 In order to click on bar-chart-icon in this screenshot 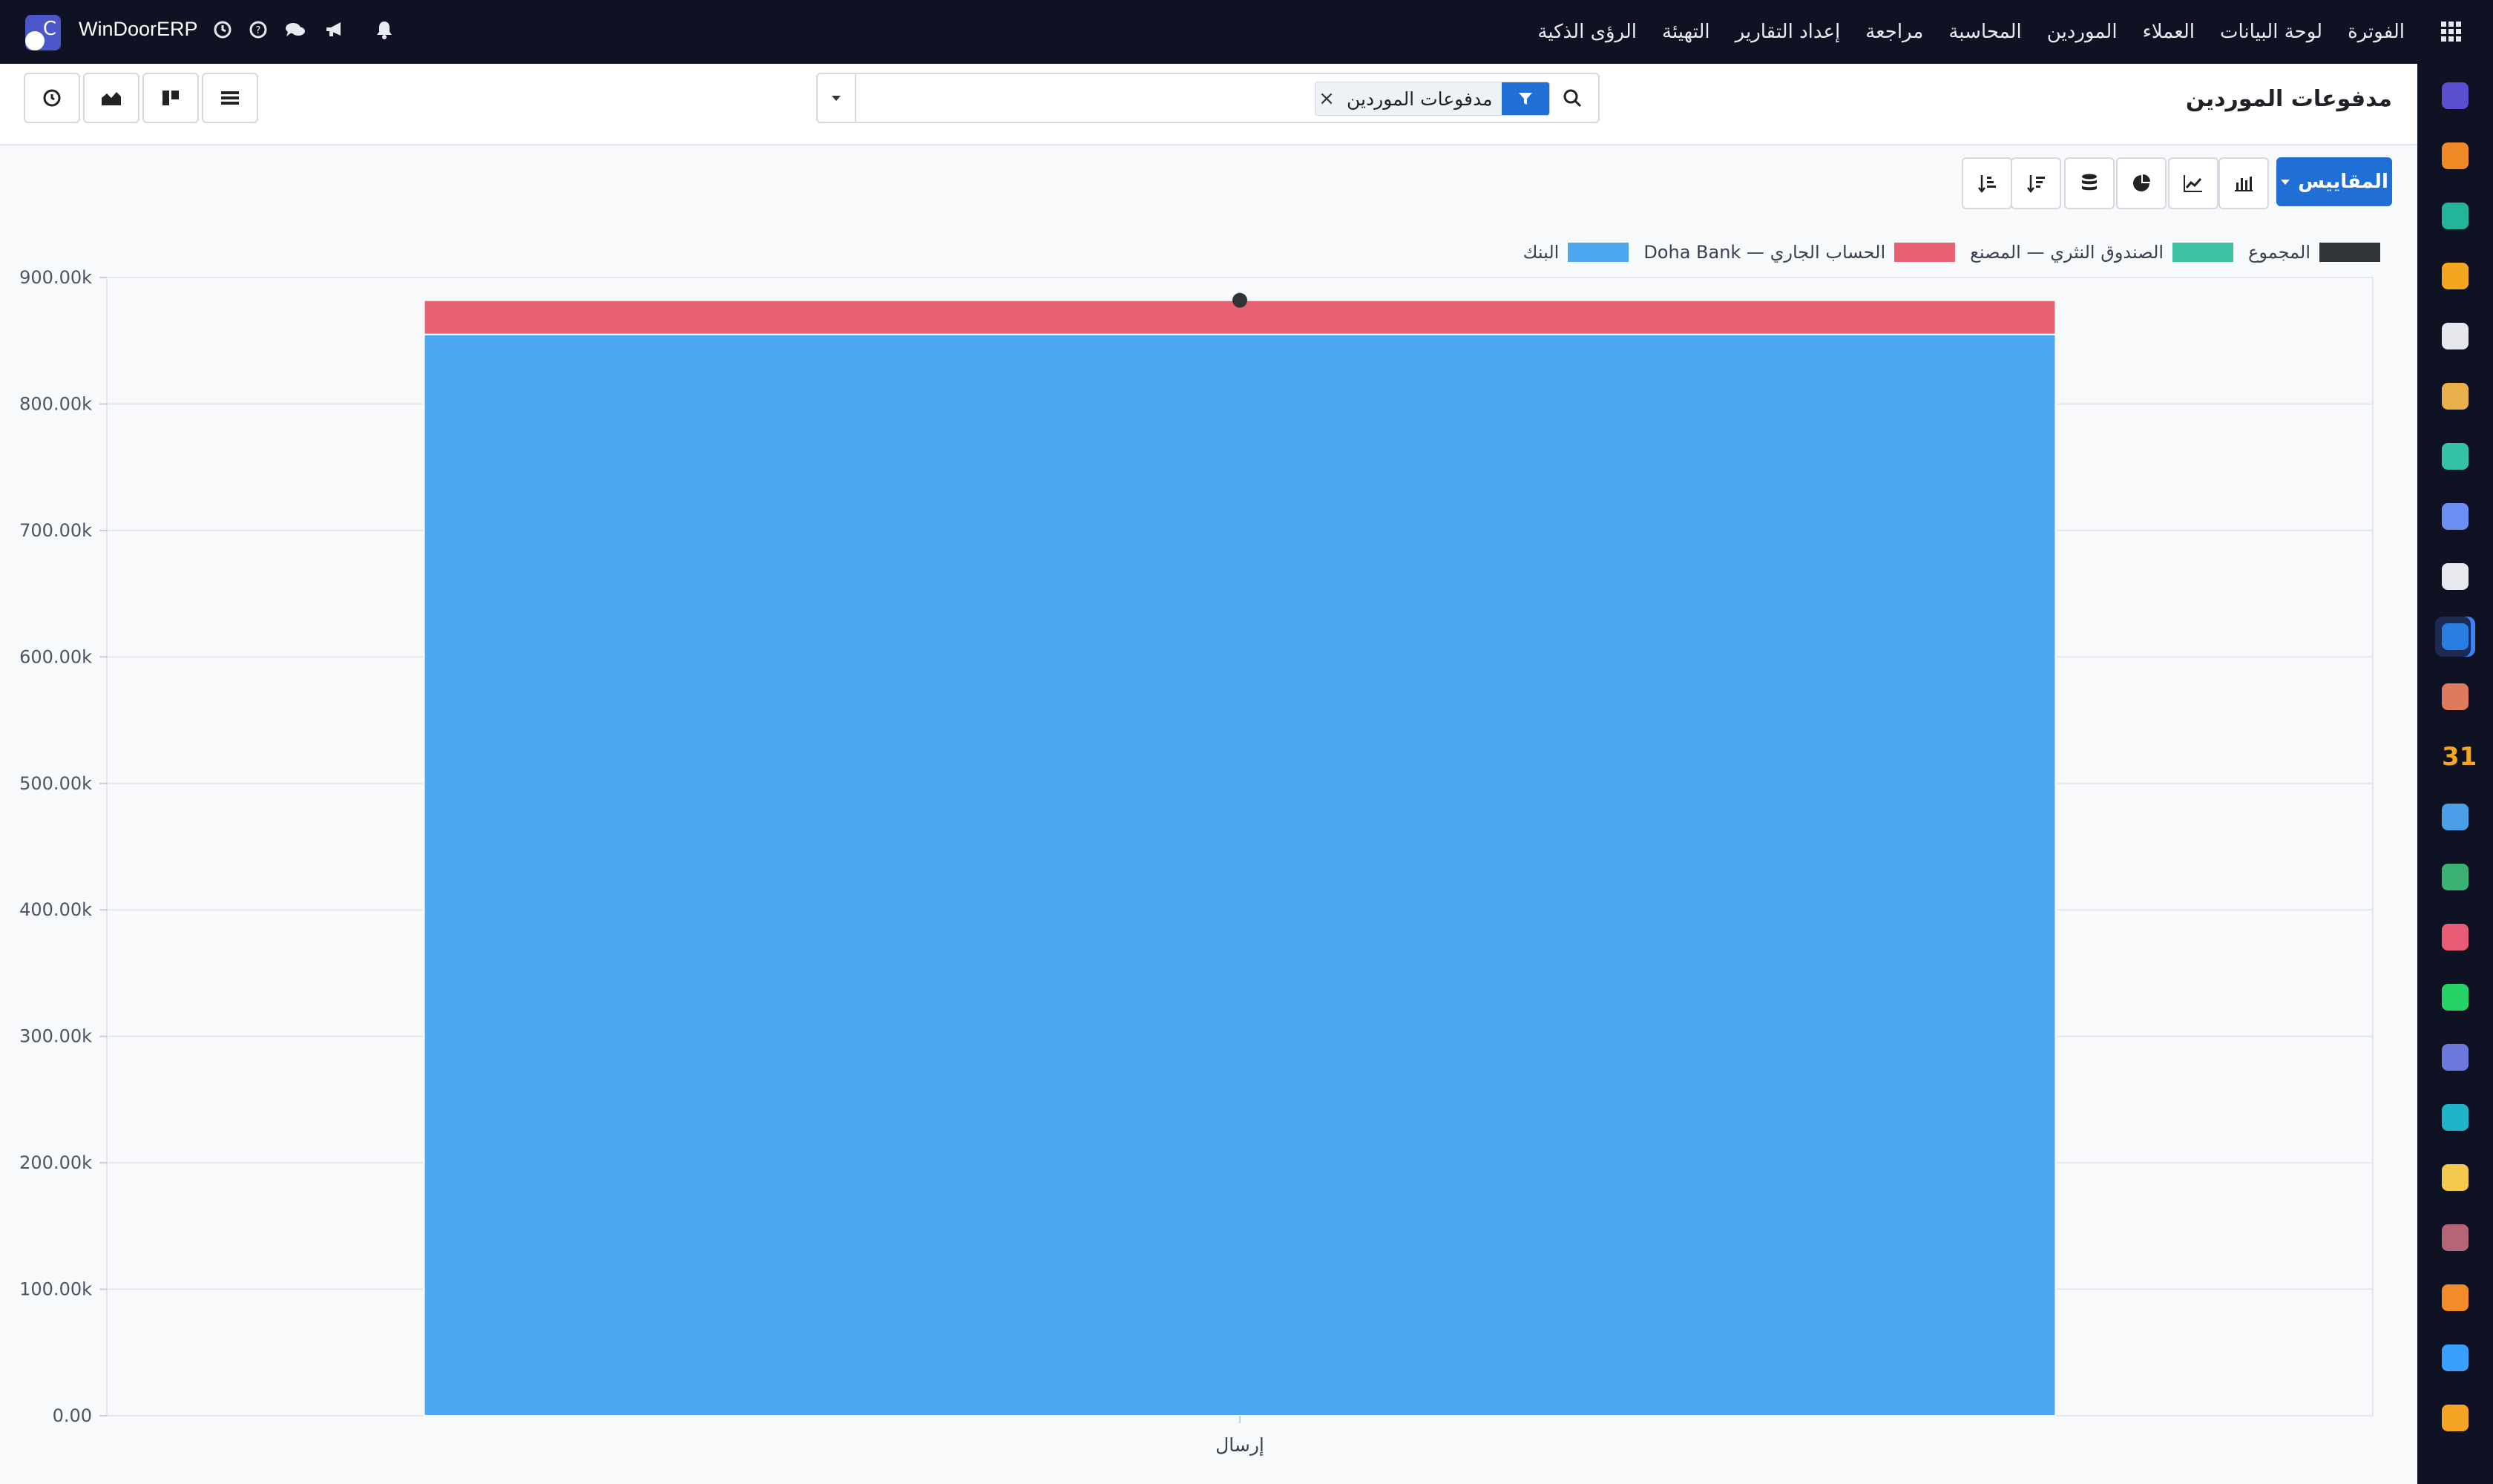, I will do `click(2244, 184)`.